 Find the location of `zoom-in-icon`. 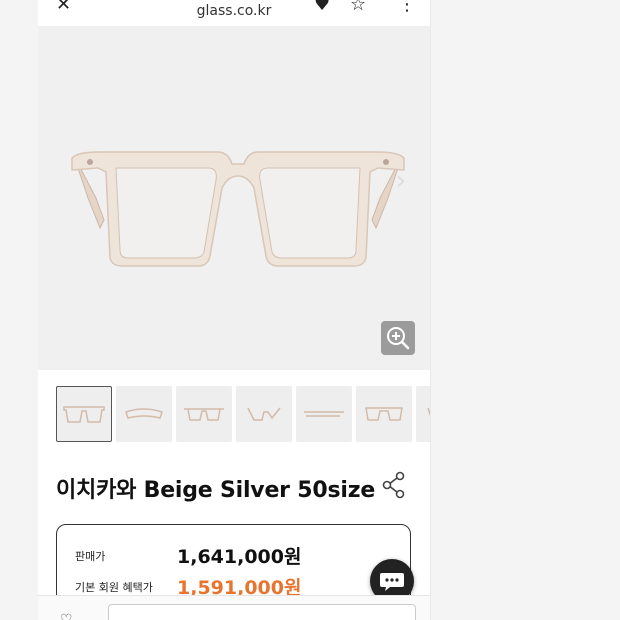

zoom-in-icon is located at coordinates (398, 338).